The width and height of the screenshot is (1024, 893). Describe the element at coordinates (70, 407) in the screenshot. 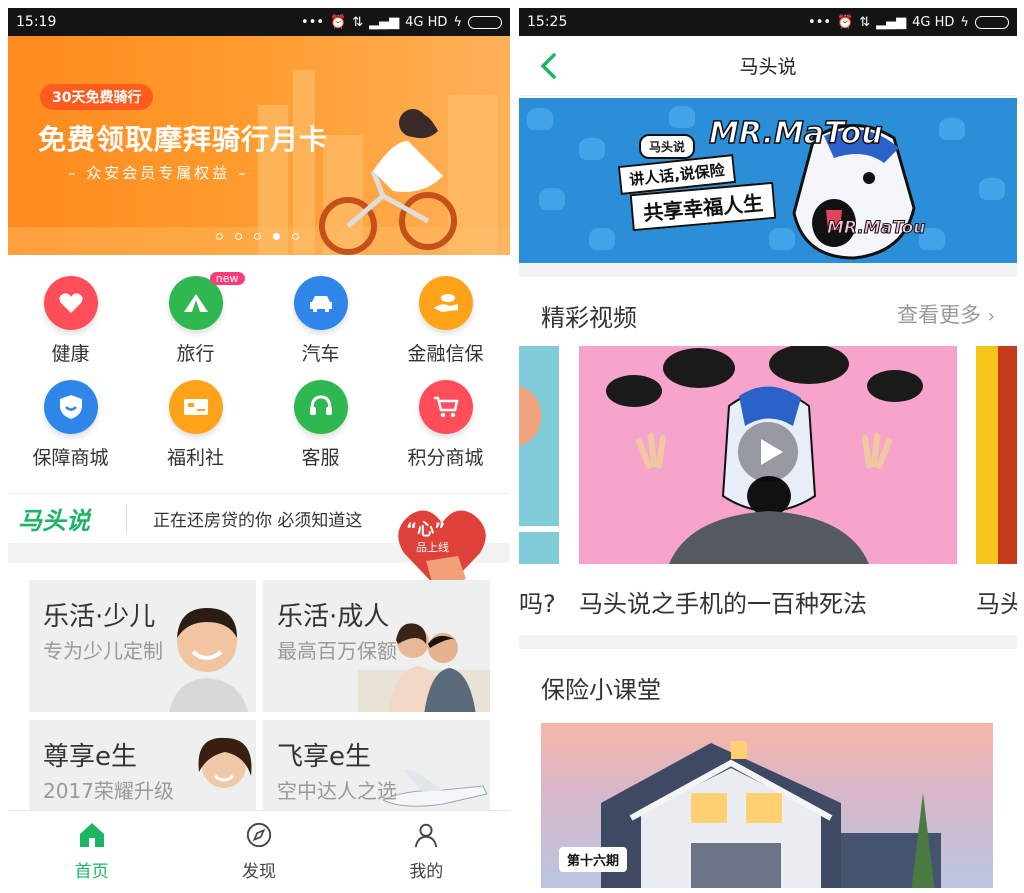

I see `shield-icon` at that location.